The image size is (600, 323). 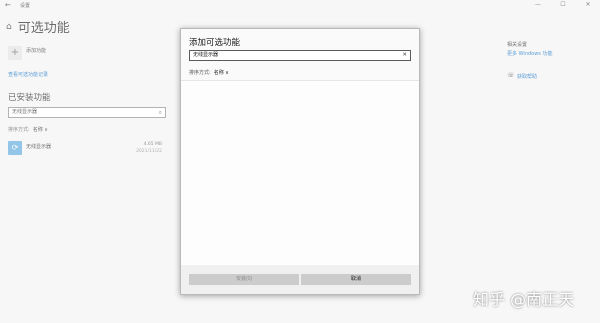 I want to click on clear-icon: ✕, so click(x=404, y=55).